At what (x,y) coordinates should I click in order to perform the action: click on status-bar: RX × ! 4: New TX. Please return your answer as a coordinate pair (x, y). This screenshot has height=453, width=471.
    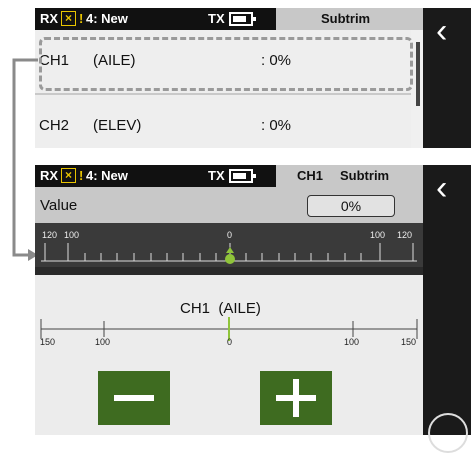
    Looking at the image, I should click on (155, 176).